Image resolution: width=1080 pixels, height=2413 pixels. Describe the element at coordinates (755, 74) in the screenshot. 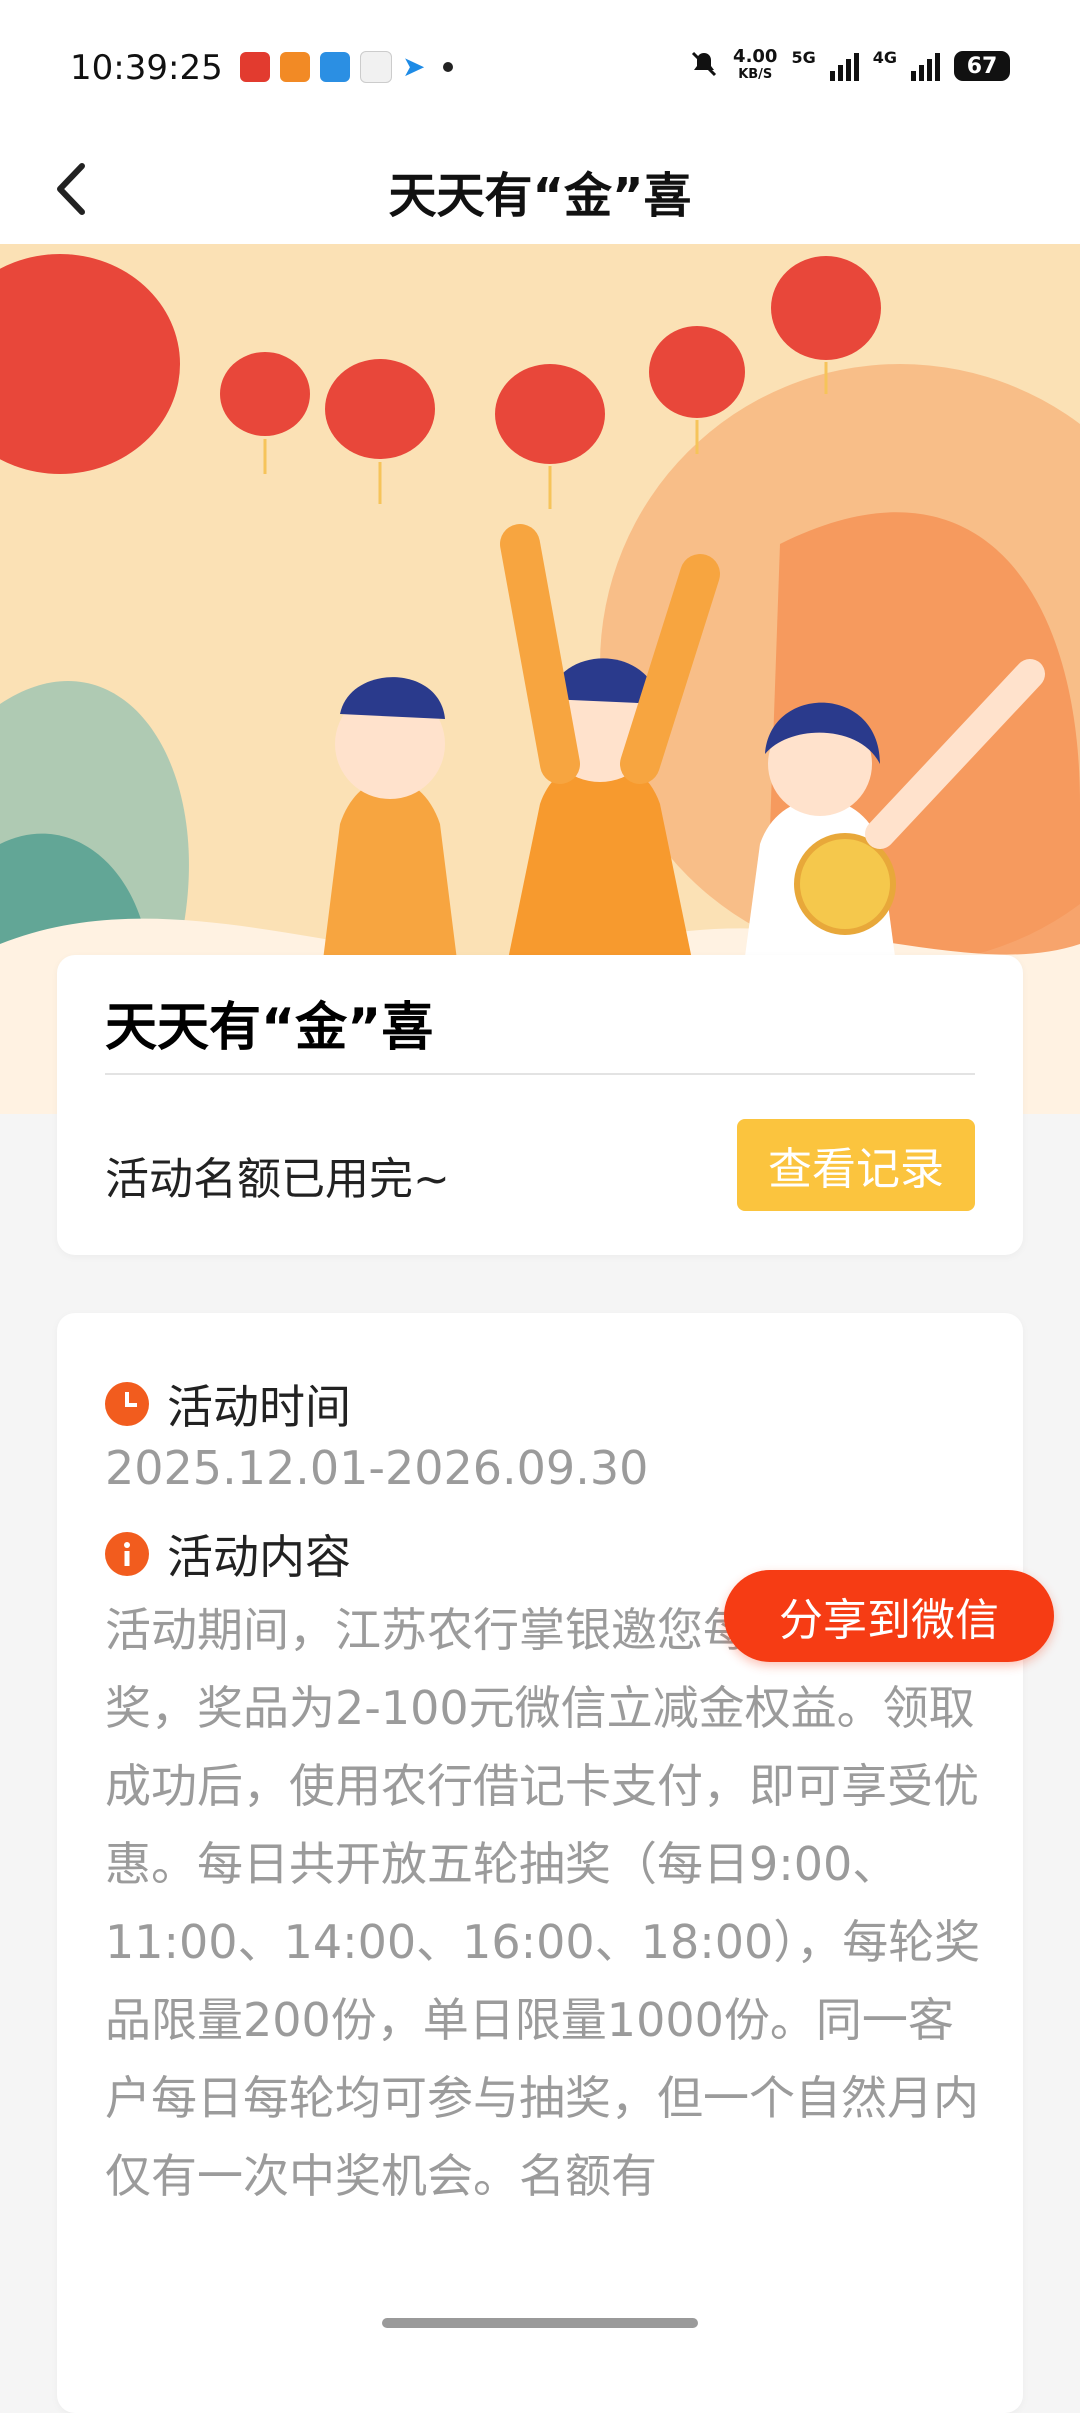

I see `speed-unit: KB/S` at that location.